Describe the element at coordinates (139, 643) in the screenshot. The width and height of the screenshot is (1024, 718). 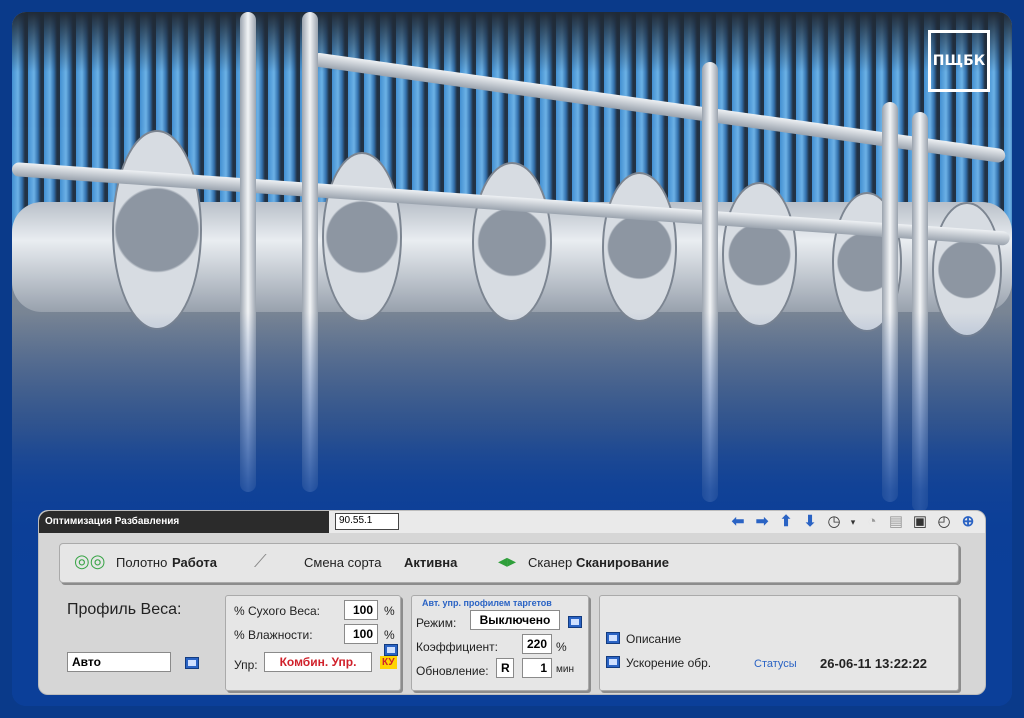
I see `profile-box: Профиль Веса: Авто` at that location.